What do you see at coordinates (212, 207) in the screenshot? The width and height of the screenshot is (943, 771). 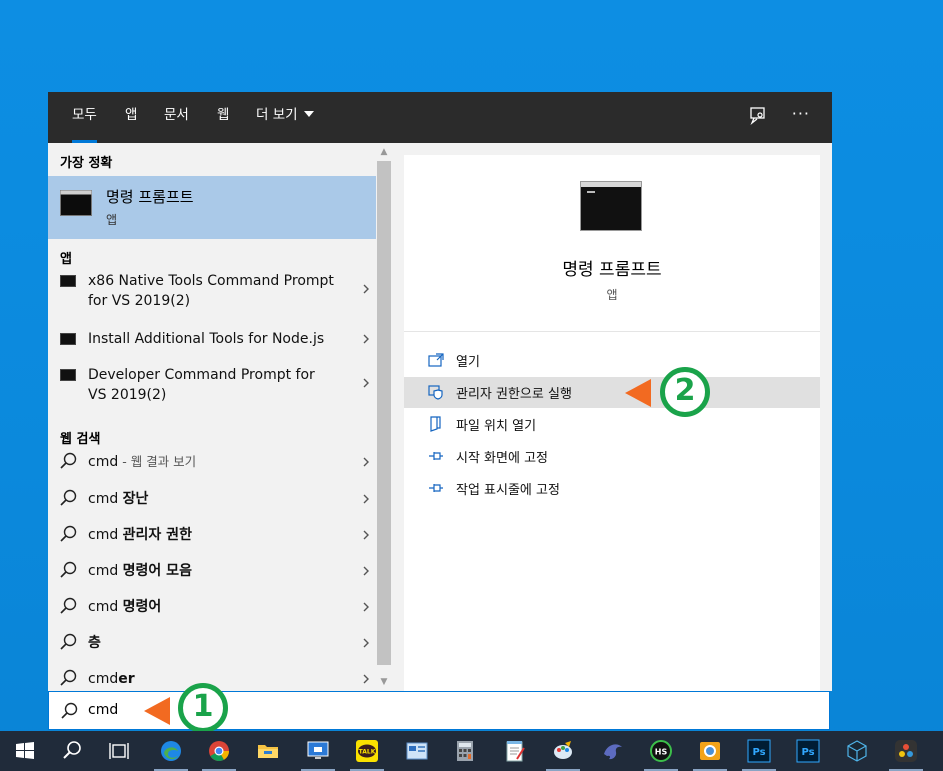 I see `best-match-item: 명령 프롬프트 앱` at bounding box center [212, 207].